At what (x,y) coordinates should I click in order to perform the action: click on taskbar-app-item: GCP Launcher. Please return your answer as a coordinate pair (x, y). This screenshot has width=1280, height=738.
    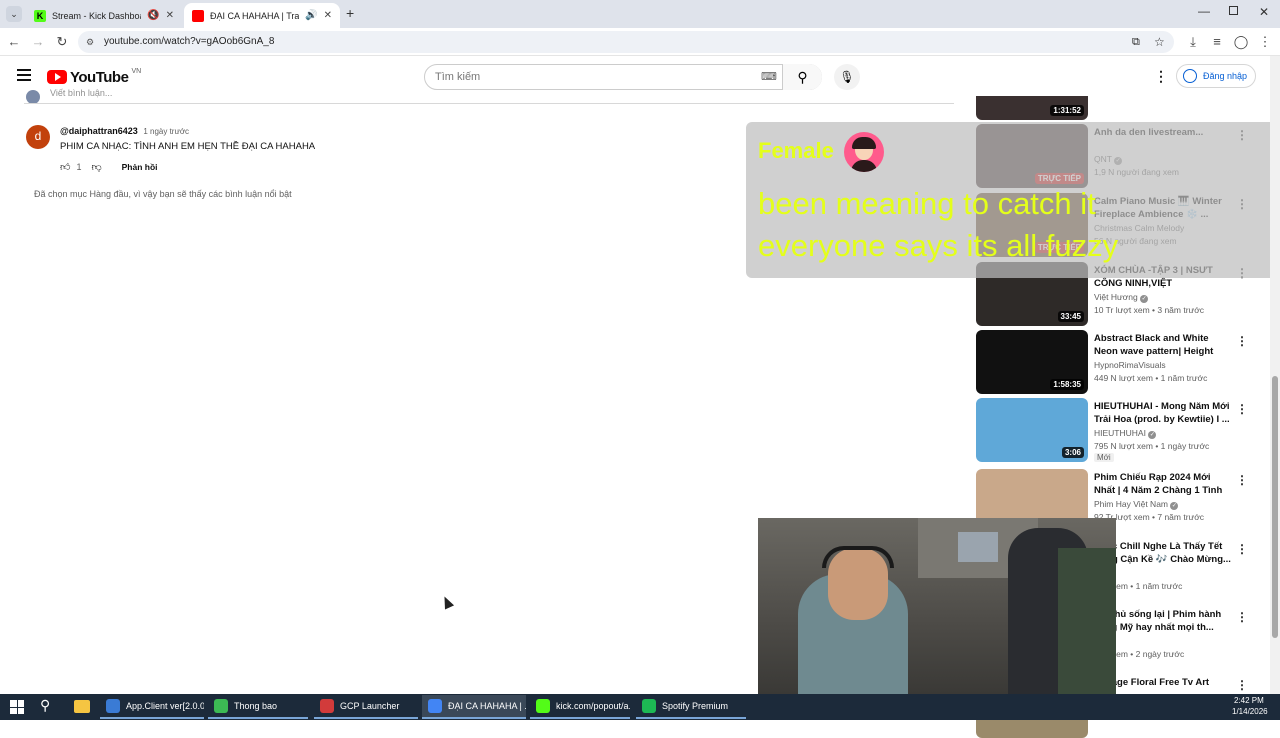
    Looking at the image, I should click on (366, 707).